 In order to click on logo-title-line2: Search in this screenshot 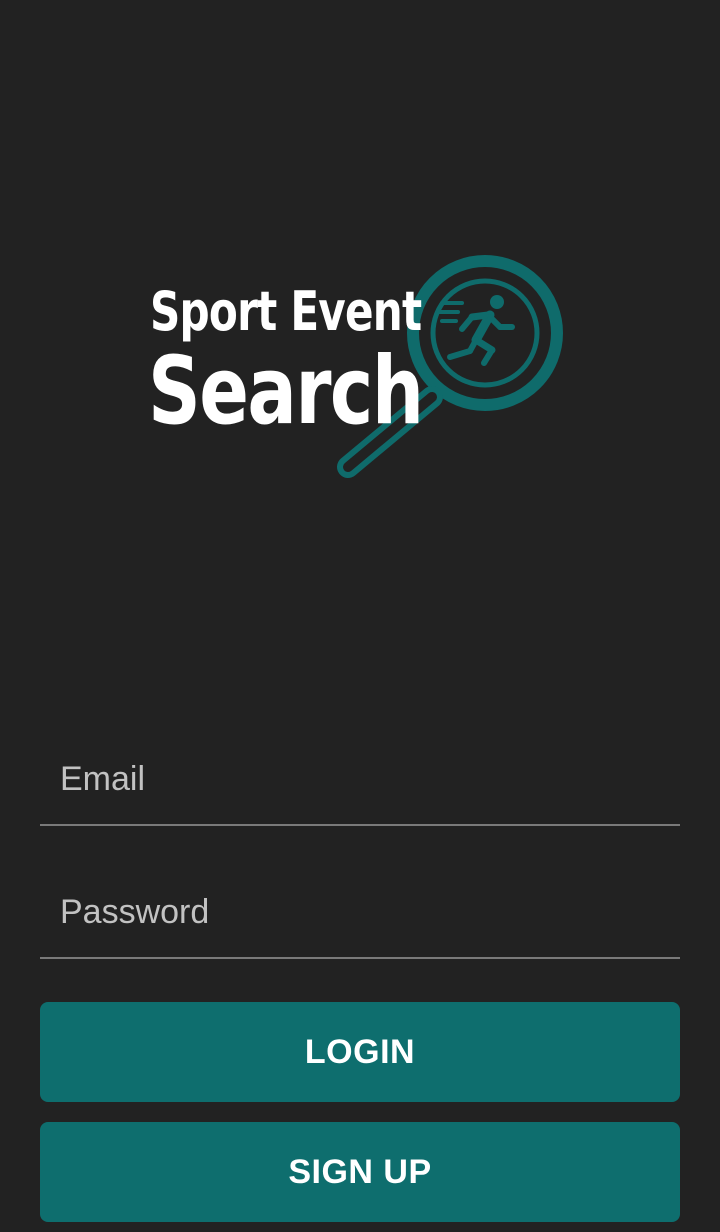, I will do `click(286, 391)`.